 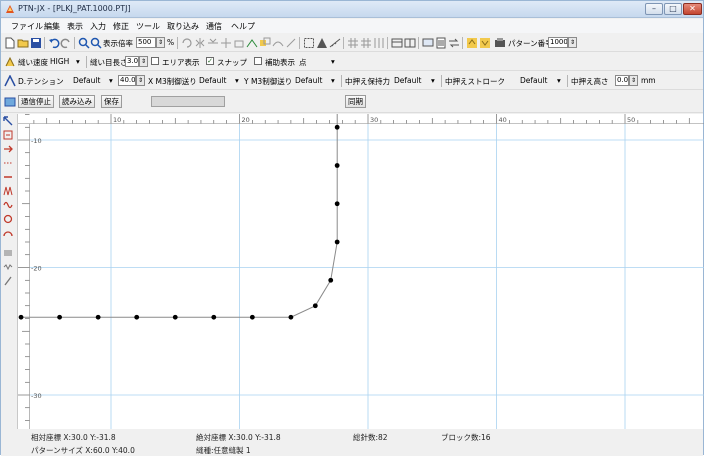 I want to click on join-icon, so click(x=291, y=43).